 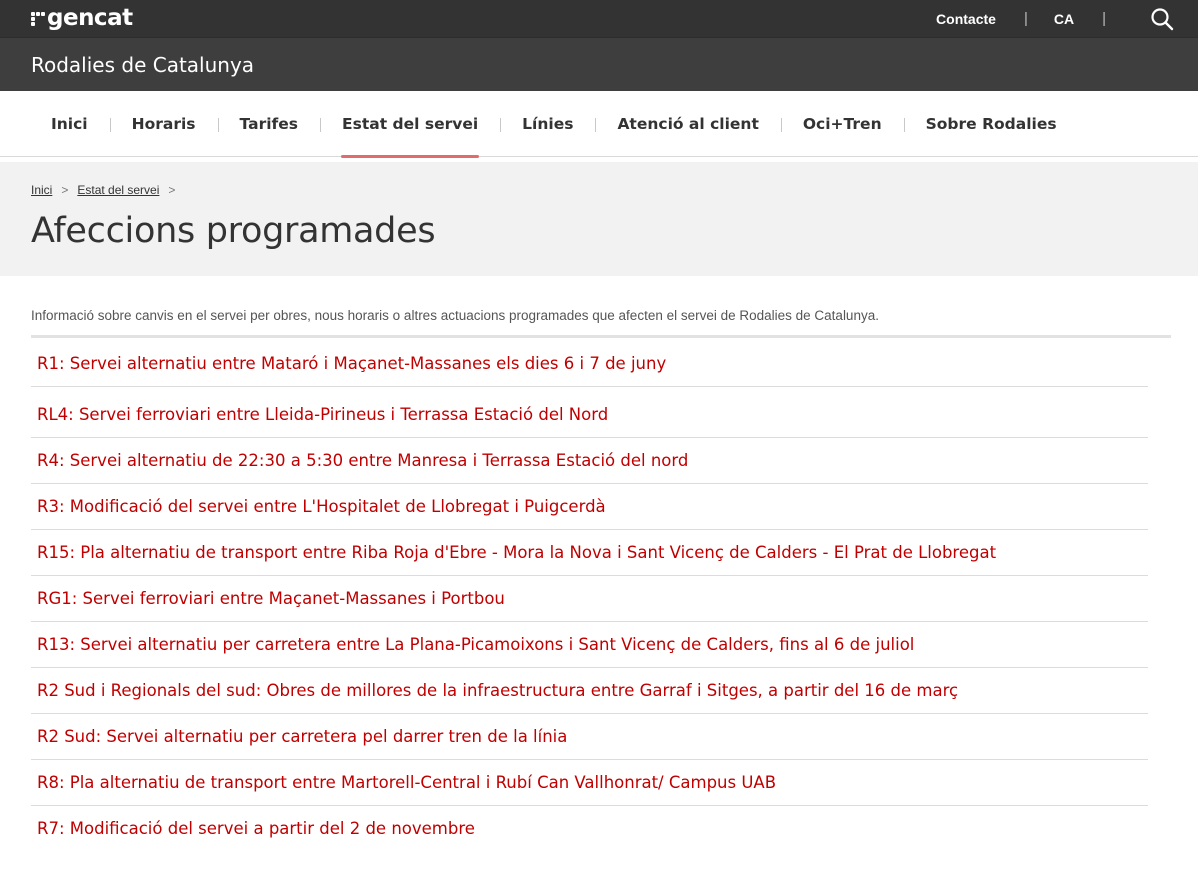 What do you see at coordinates (547, 124) in the screenshot?
I see `nav-item-linies: Línies` at bounding box center [547, 124].